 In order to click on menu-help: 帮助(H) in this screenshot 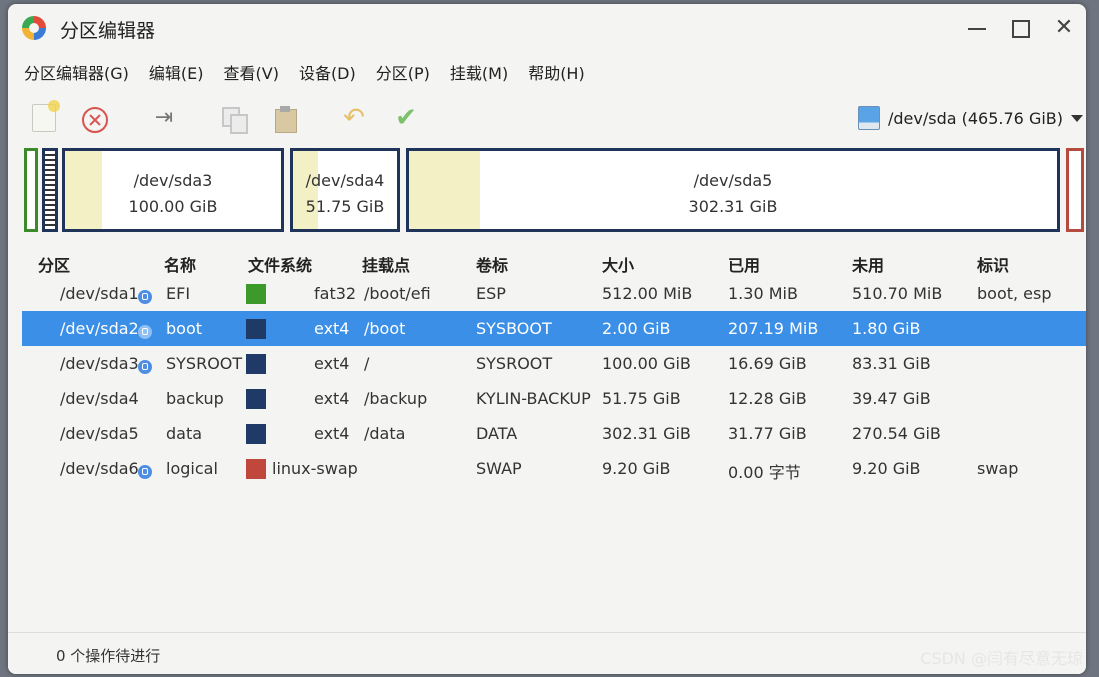, I will do `click(556, 71)`.